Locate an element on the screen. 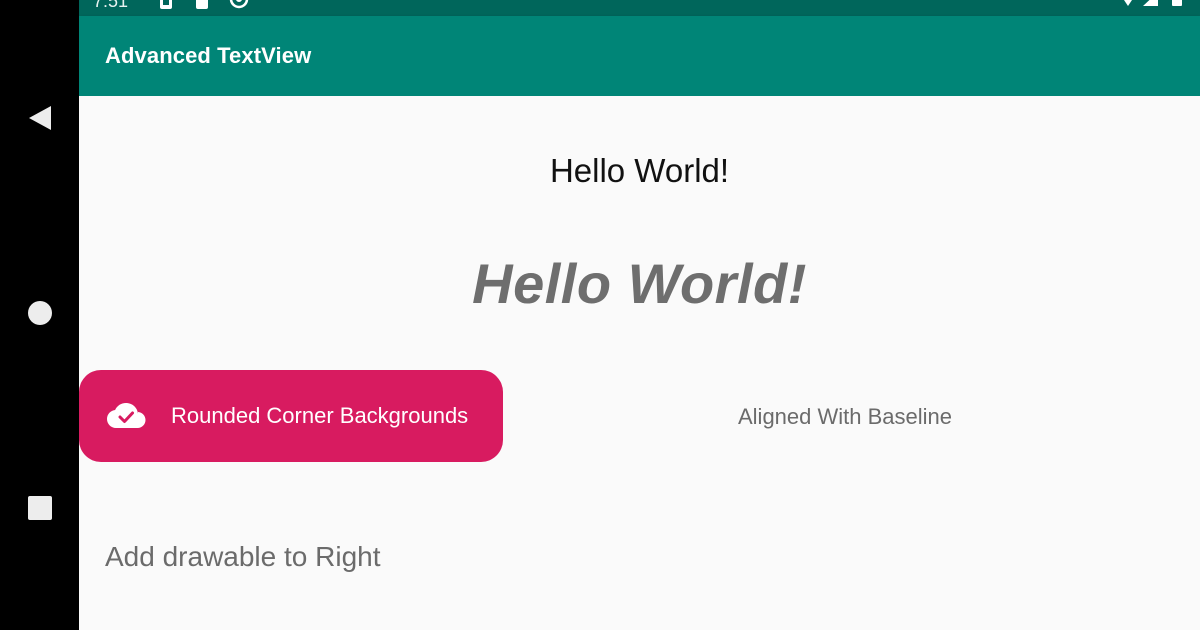 The image size is (1200, 630). status-time: 7:51 is located at coordinates (111, 5).